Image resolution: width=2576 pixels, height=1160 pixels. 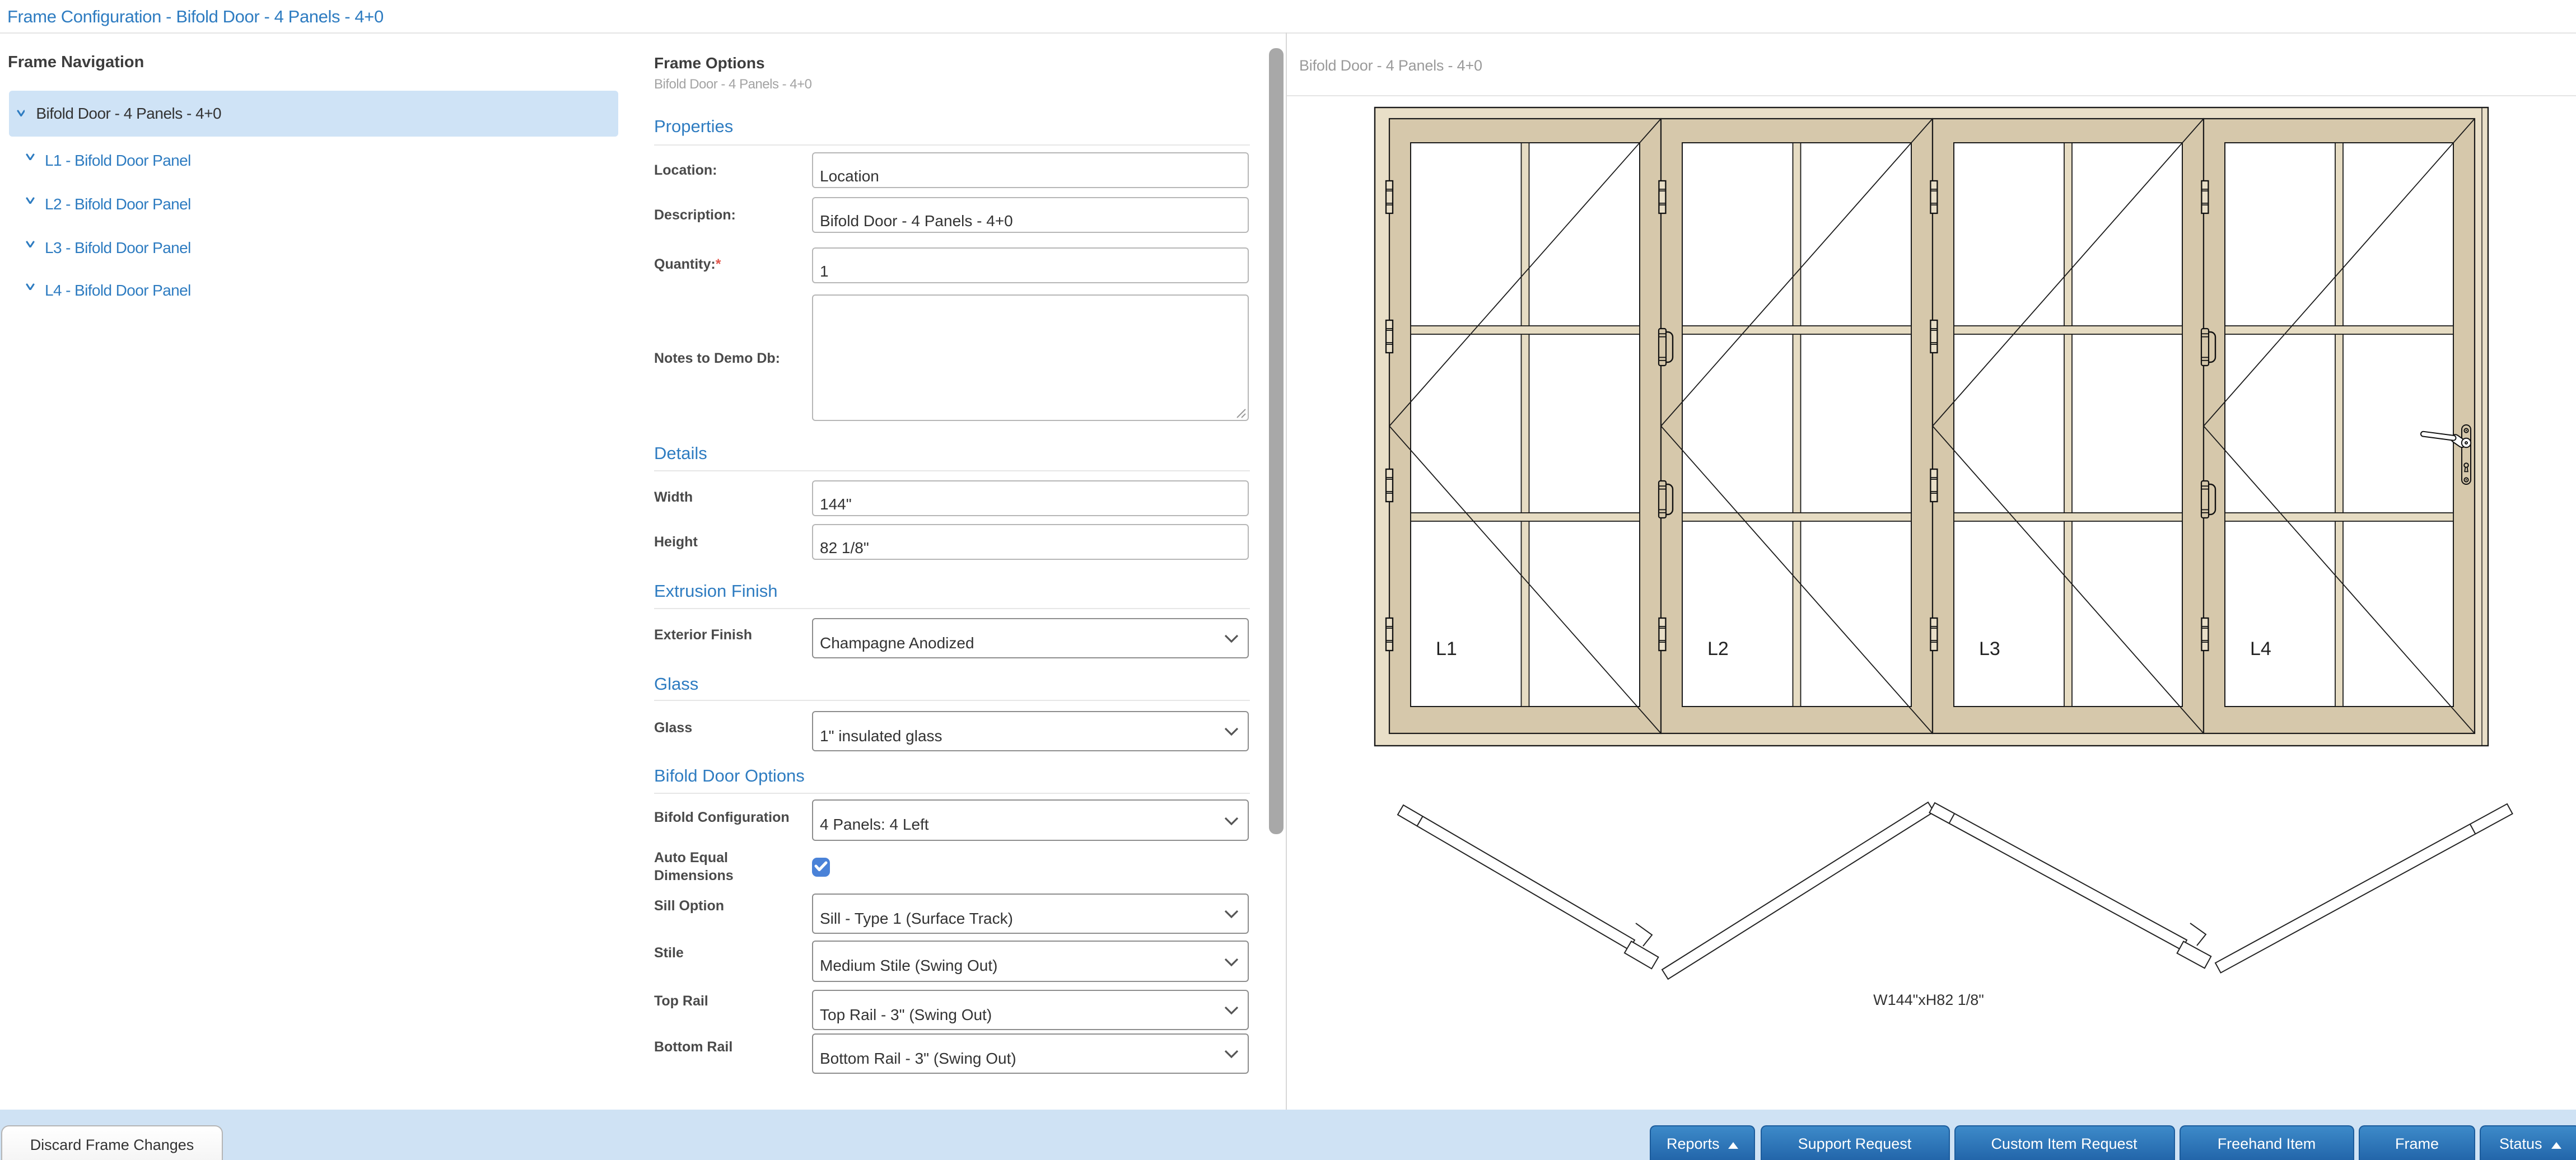 I want to click on svg-text: L1, so click(x=1446, y=648).